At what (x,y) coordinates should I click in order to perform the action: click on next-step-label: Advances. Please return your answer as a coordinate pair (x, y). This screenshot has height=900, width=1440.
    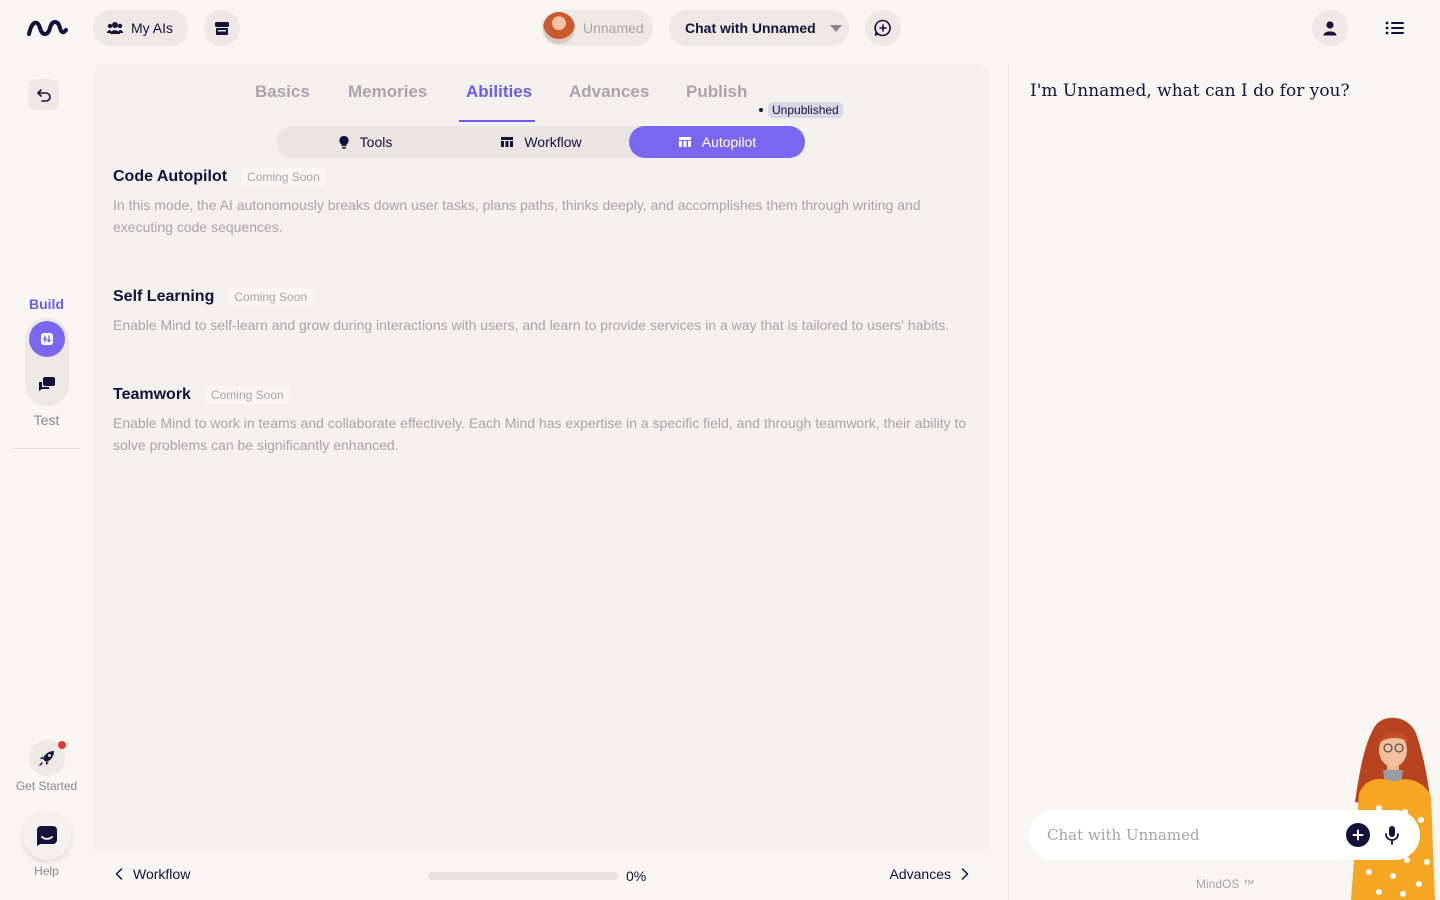
    Looking at the image, I should click on (920, 874).